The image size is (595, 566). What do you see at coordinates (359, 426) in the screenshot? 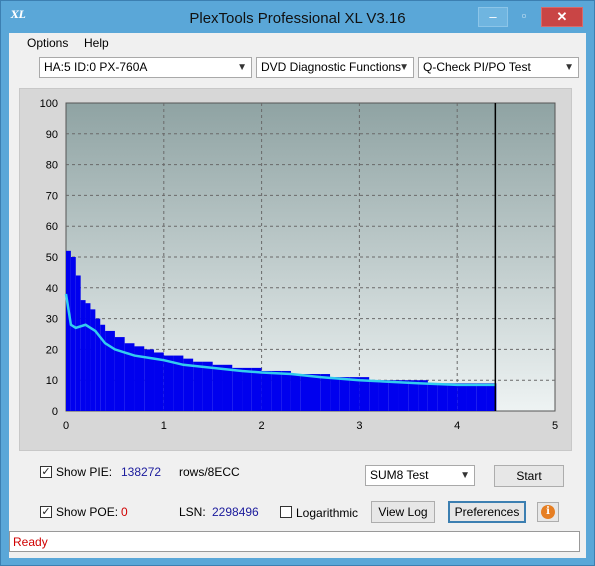
I see `x-tick-label: 3` at bounding box center [359, 426].